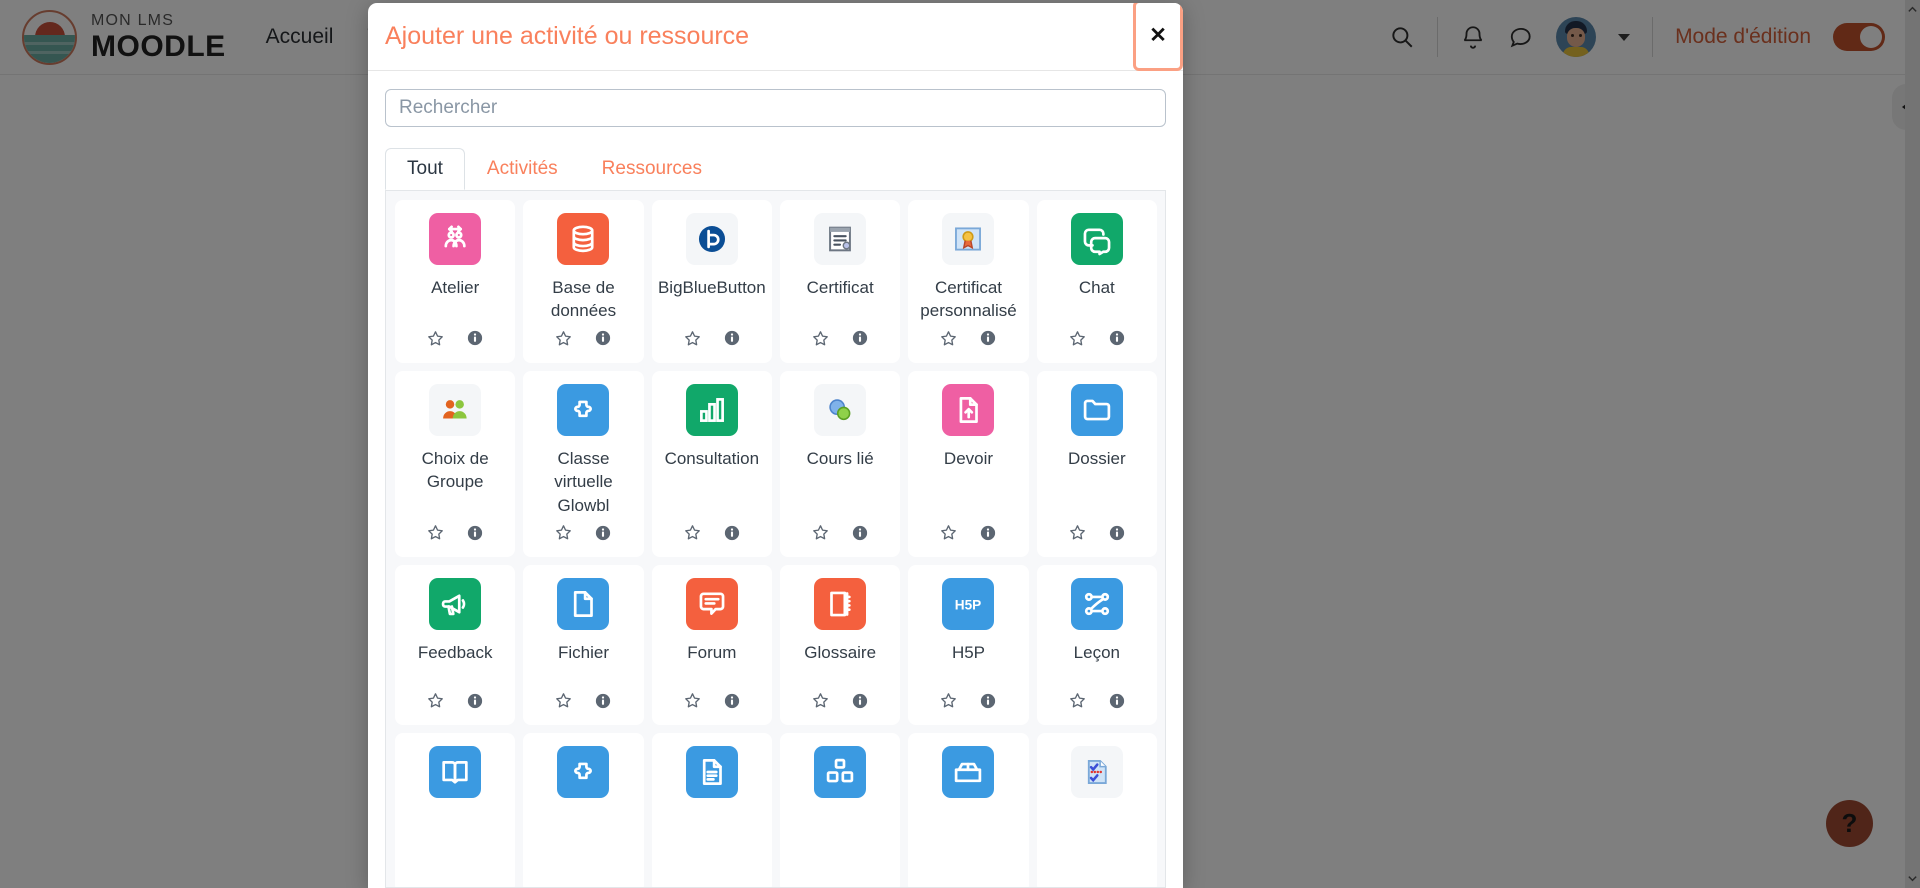  I want to click on activity-card: Devoir, so click(968, 464).